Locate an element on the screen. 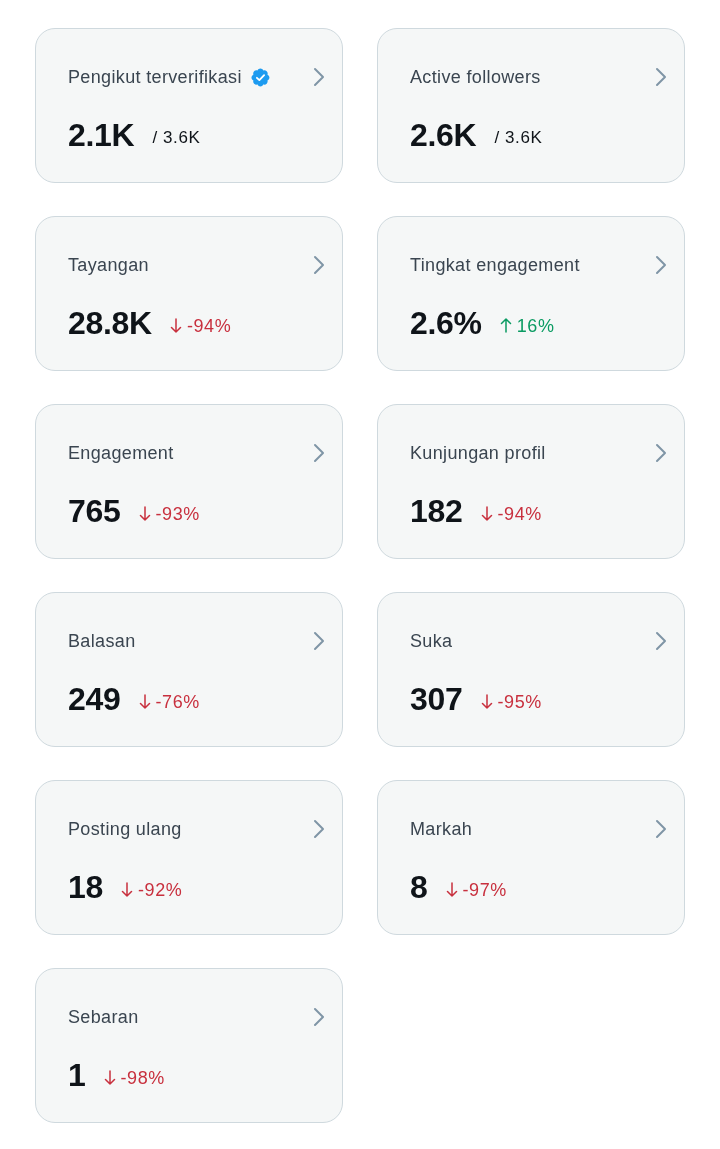 Image resolution: width=720 pixels, height=1149 pixels. change-percent: -97% is located at coordinates (484, 890).